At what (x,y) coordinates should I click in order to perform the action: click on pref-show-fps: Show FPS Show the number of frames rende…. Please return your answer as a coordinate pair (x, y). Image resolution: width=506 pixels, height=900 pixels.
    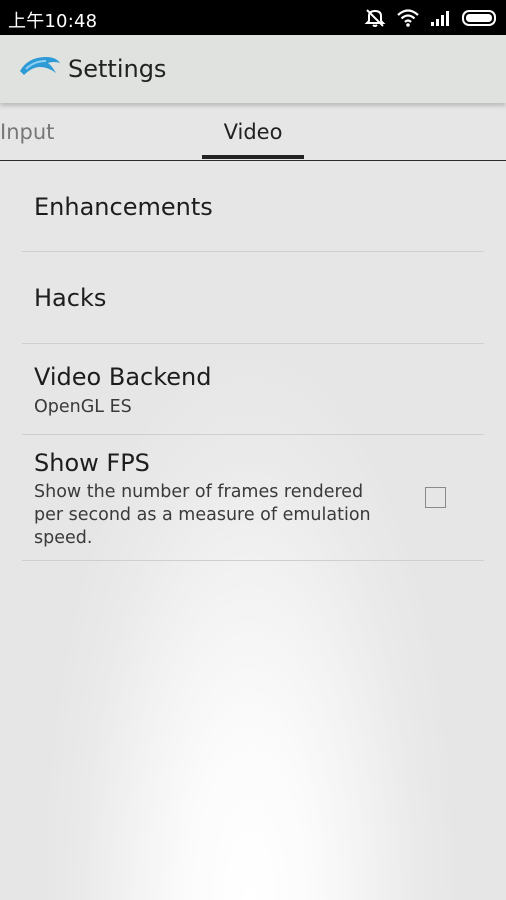
    Looking at the image, I should click on (253, 498).